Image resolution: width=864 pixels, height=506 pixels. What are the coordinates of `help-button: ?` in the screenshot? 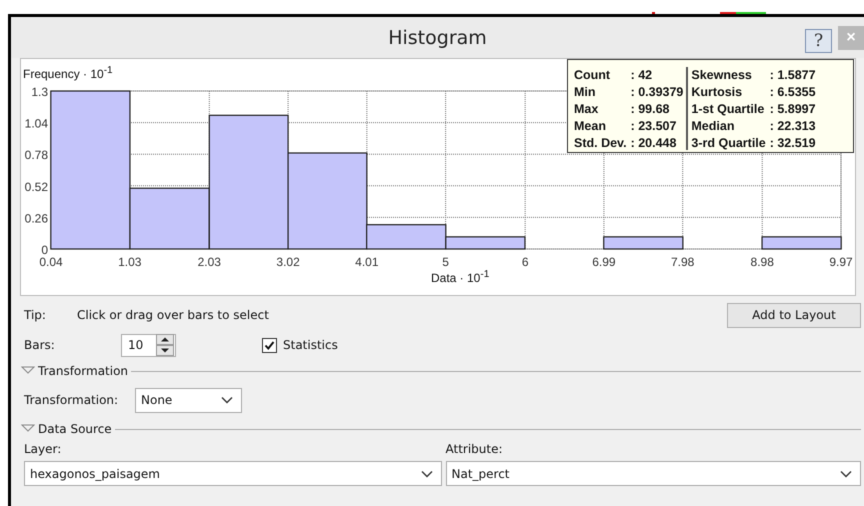 It's located at (818, 41).